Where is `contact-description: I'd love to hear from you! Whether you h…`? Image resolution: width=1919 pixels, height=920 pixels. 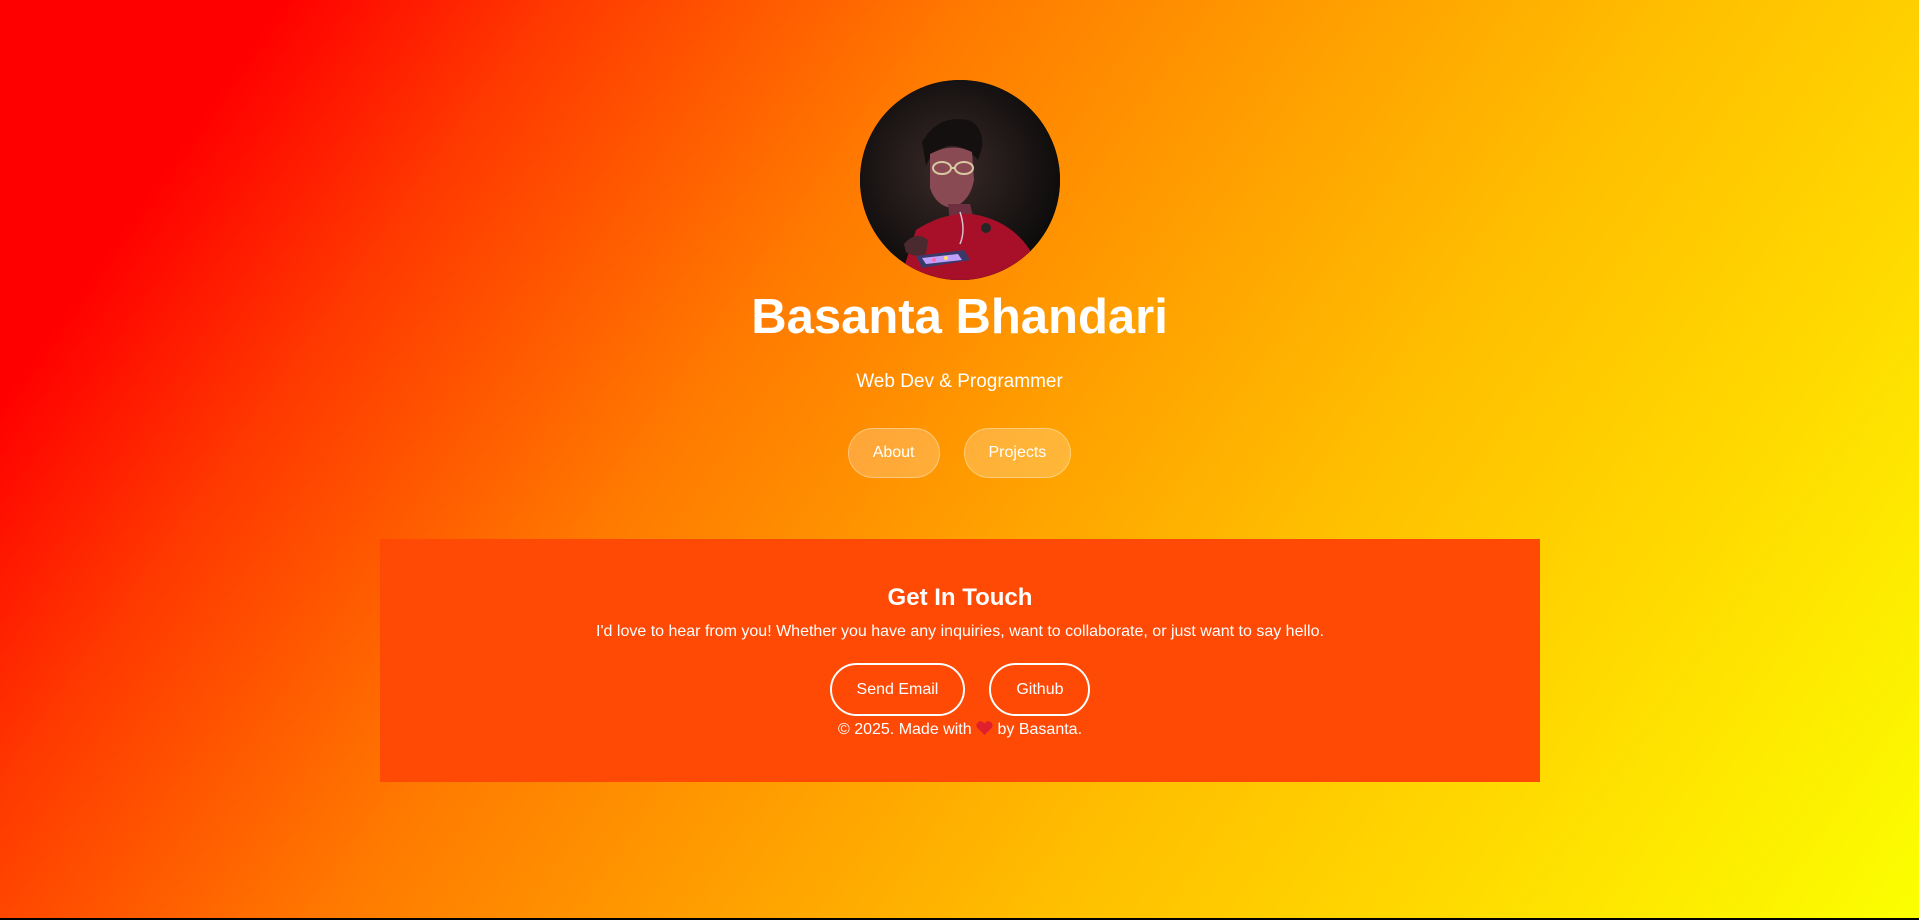
contact-description: I'd love to hear from you! Whether you h… is located at coordinates (960, 631).